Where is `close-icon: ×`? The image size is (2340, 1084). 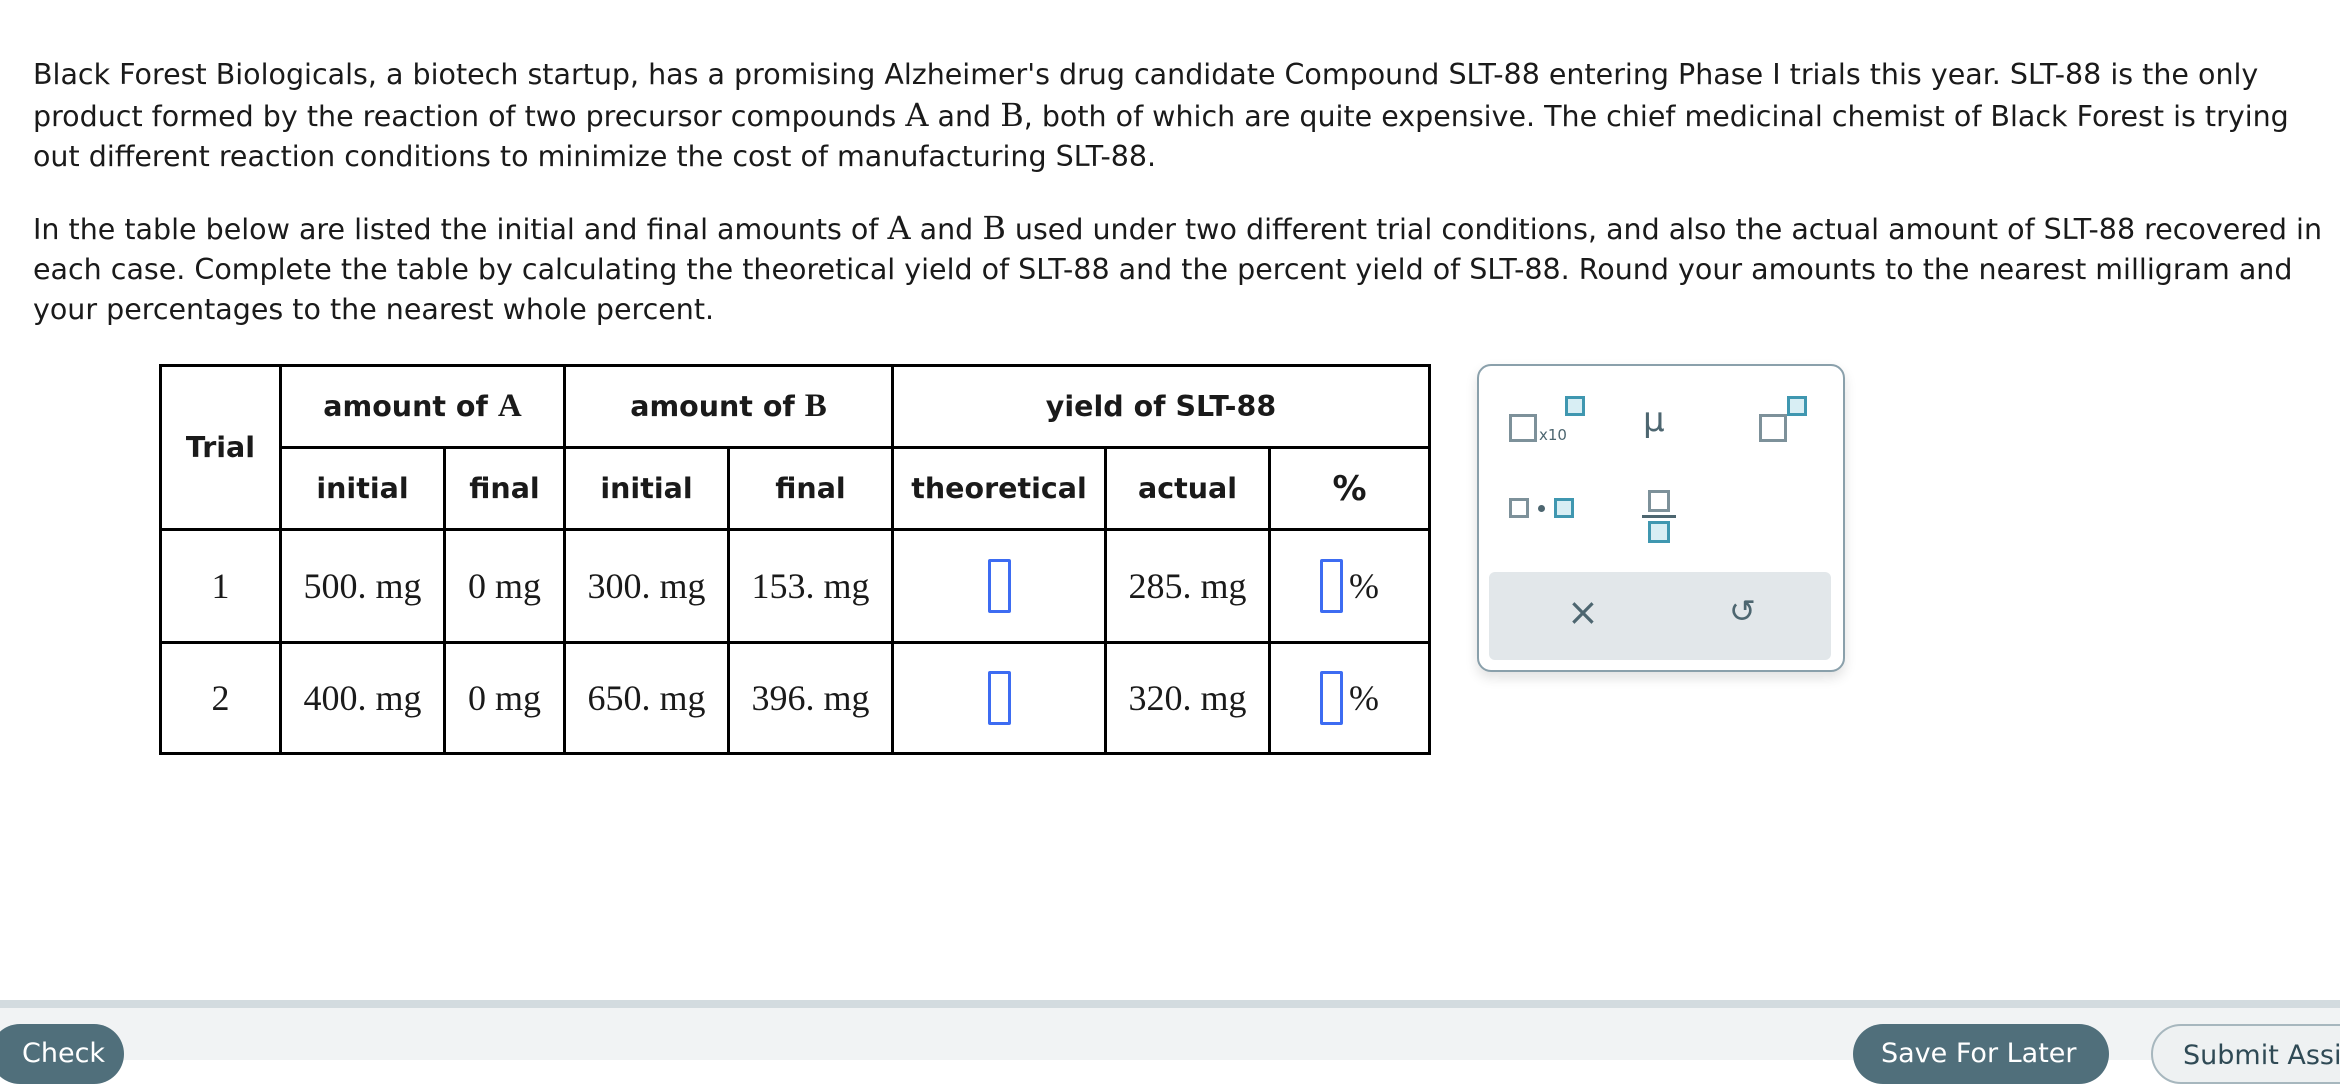 close-icon: × is located at coordinates (1583, 612).